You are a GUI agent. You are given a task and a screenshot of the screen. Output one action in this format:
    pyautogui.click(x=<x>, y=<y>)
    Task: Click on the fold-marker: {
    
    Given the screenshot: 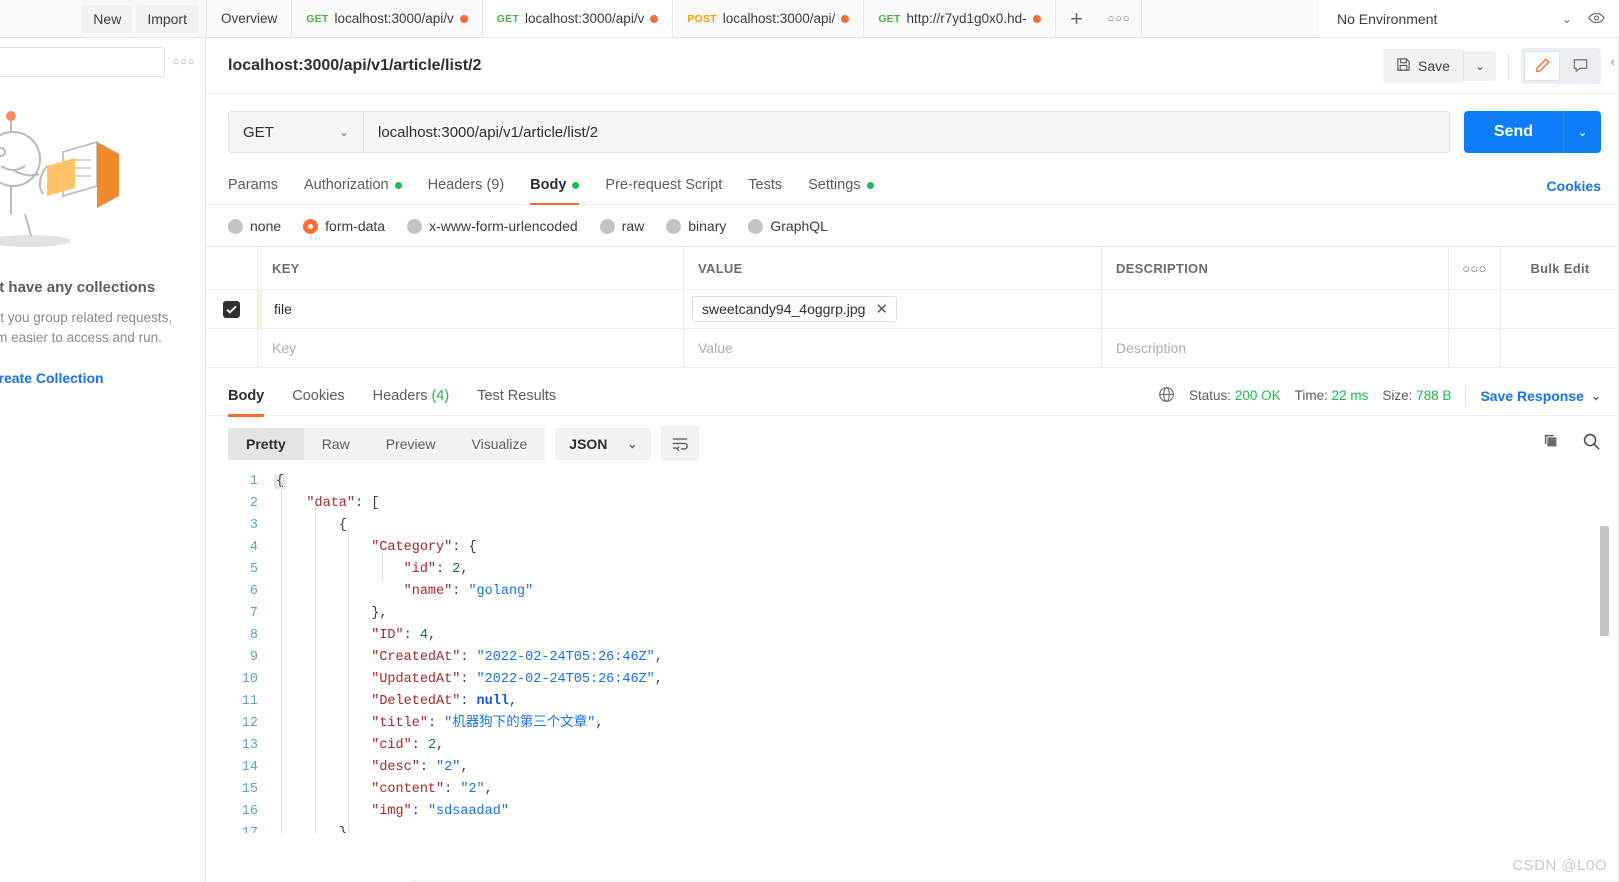 What is the action you would take?
    pyautogui.click(x=280, y=481)
    